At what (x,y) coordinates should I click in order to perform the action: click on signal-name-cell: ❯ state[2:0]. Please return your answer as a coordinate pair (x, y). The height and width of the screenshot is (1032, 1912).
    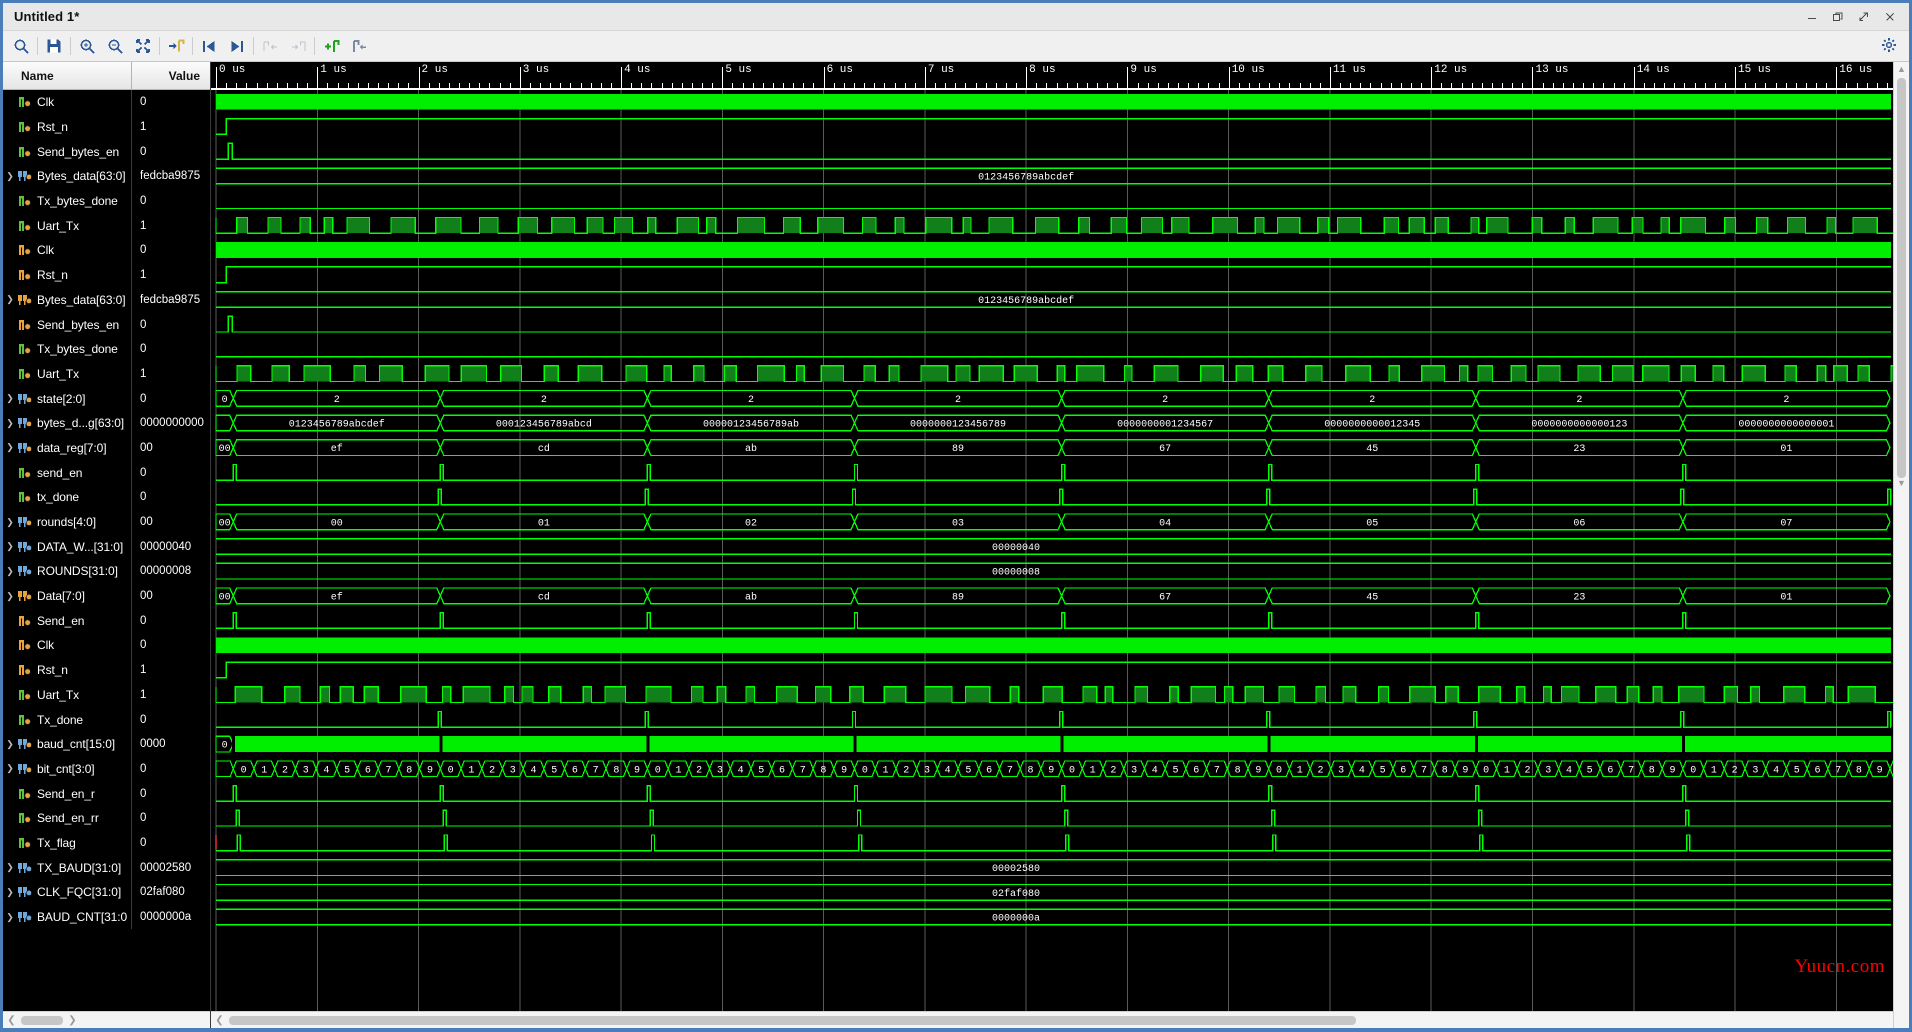
    Looking at the image, I should click on (67, 399).